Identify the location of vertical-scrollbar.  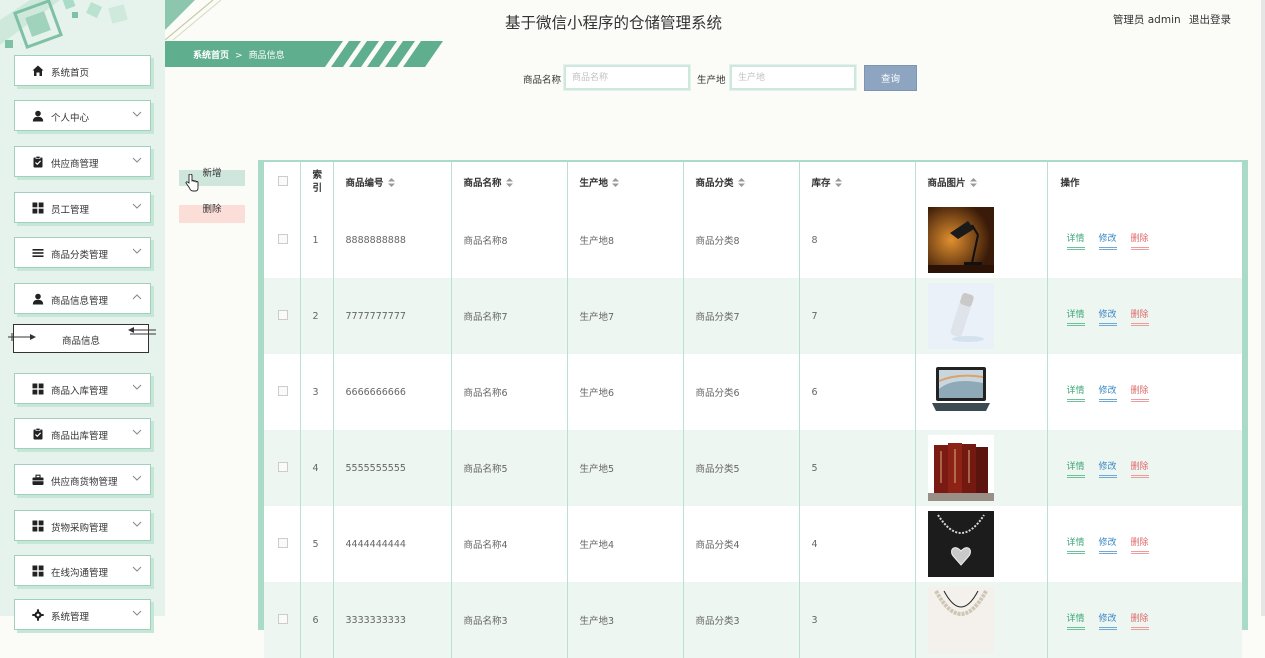
(1263, 308).